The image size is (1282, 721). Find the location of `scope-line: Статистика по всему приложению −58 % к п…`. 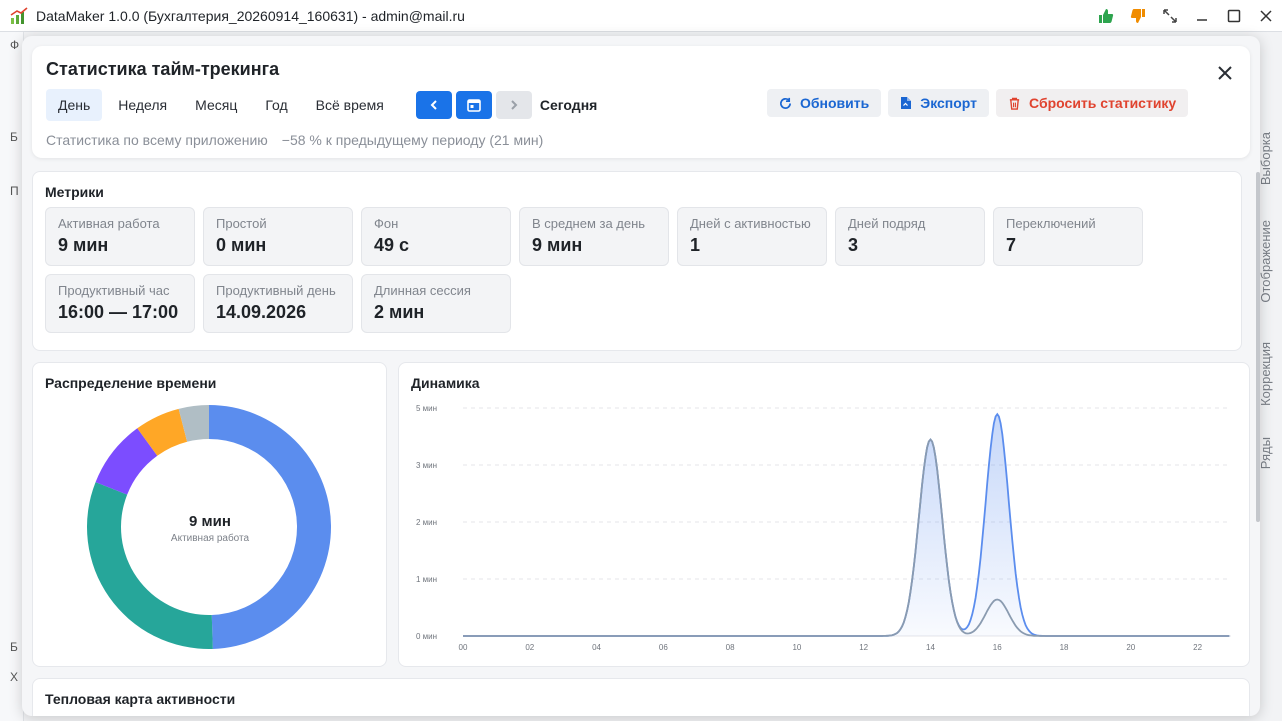

scope-line: Статистика по всему приложению −58 % к п… is located at coordinates (294, 140).